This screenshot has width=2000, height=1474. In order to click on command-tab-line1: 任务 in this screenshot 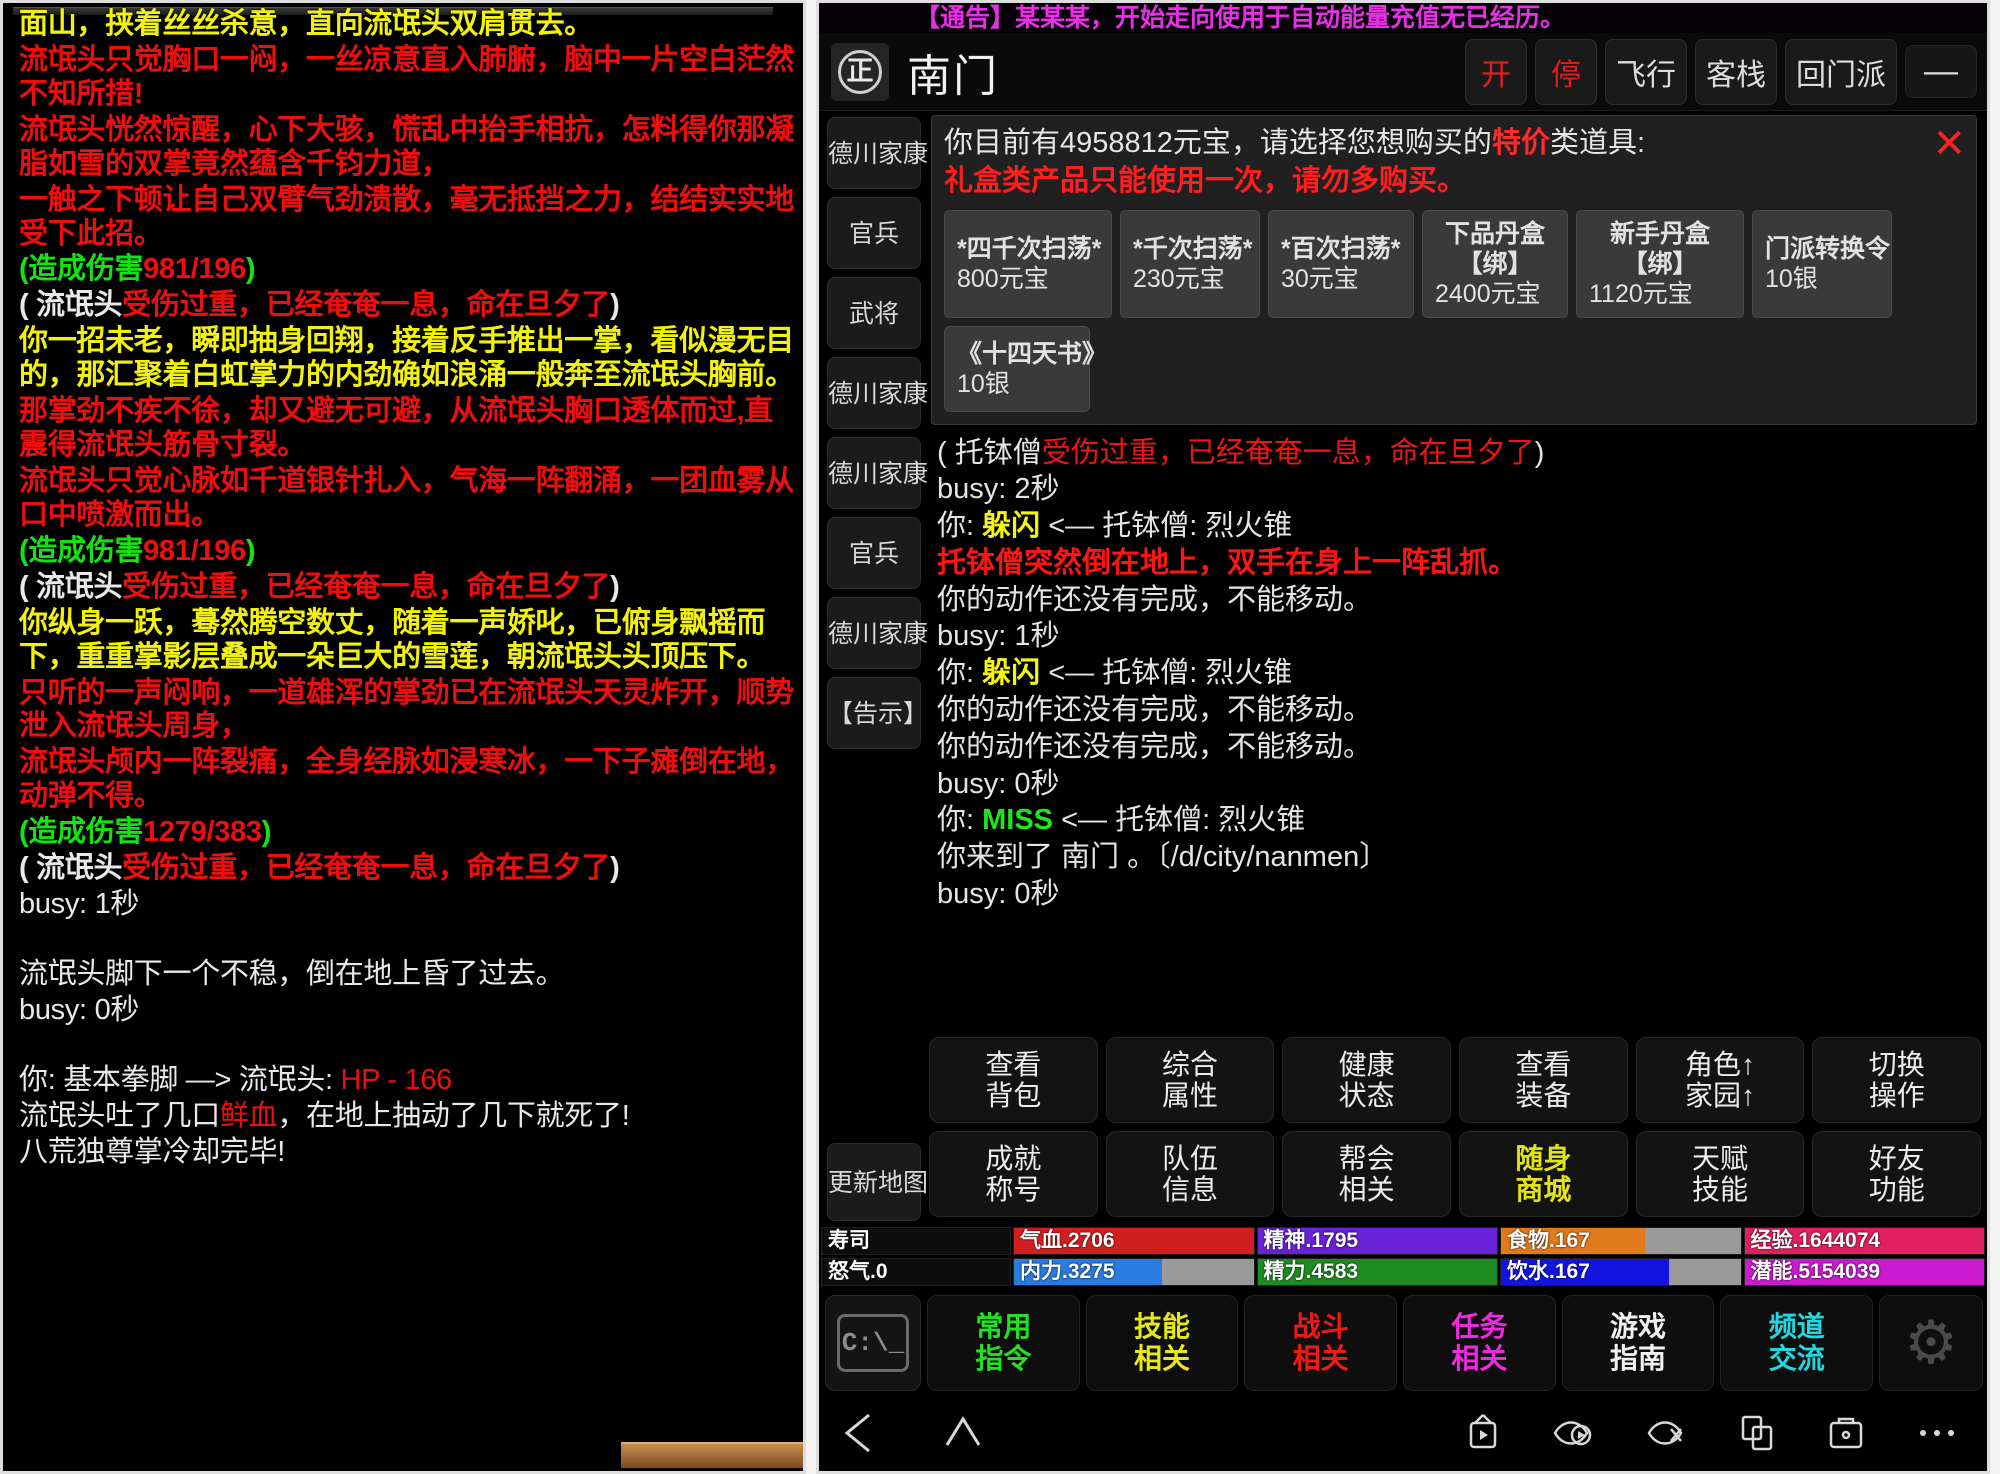, I will do `click(1479, 1326)`.